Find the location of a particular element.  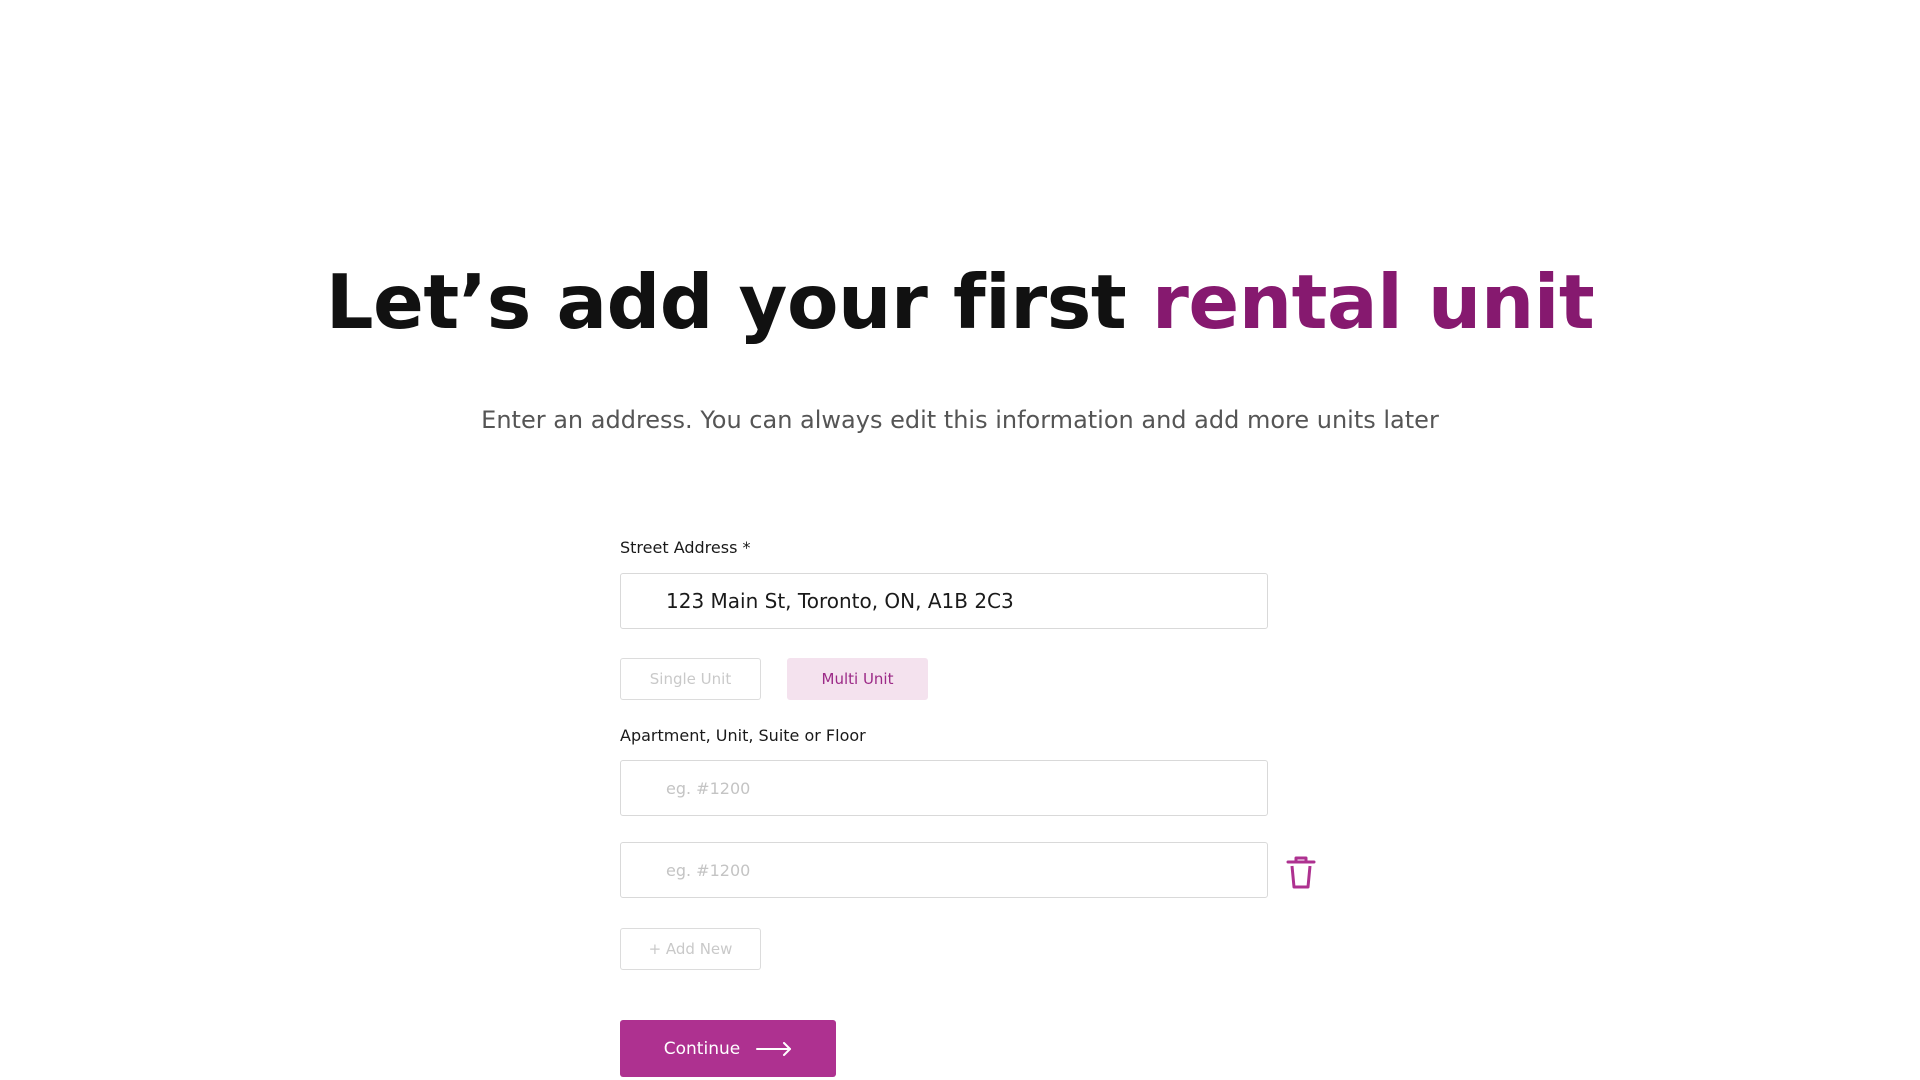

continue-button: Continue is located at coordinates (728, 1048).